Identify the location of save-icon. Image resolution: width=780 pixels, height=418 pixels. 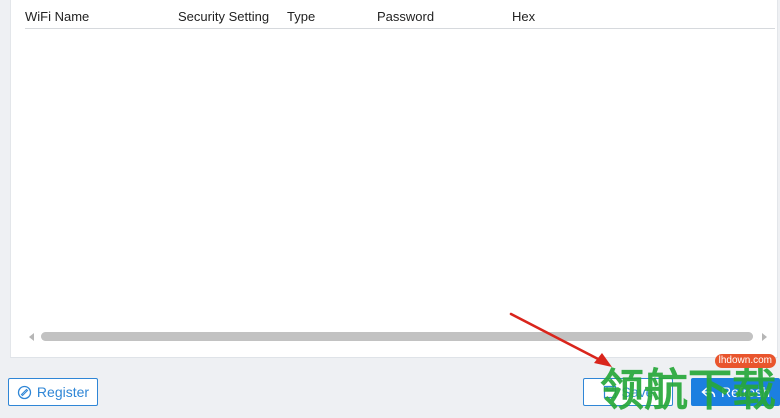
(610, 392).